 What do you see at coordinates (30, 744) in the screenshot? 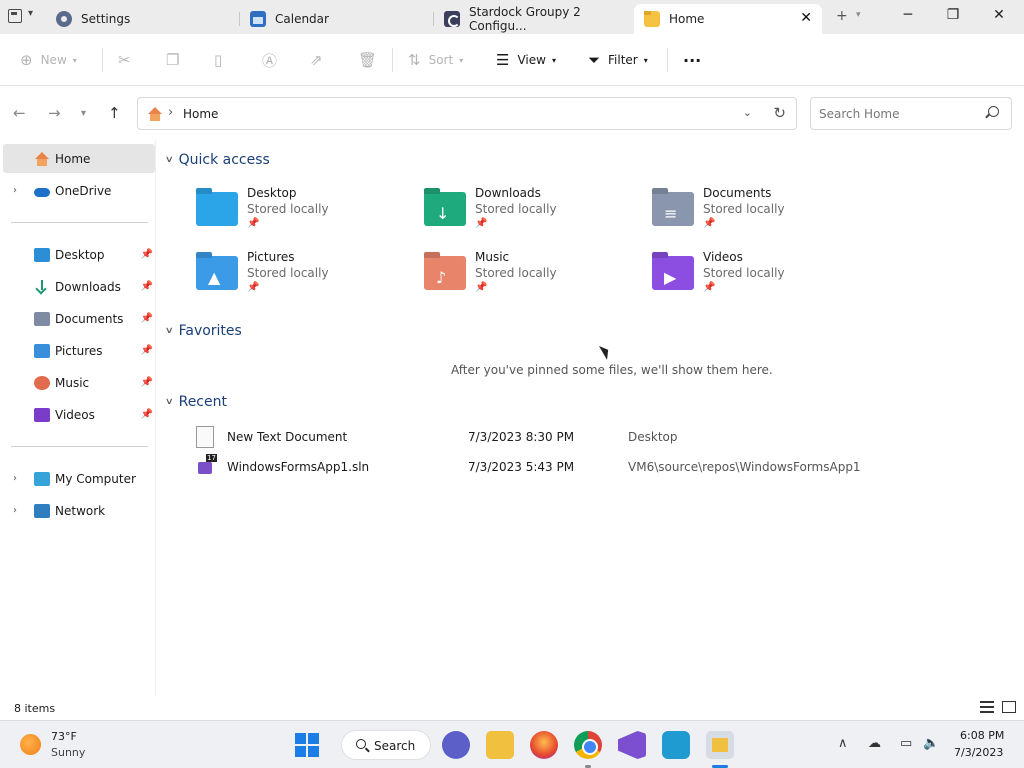
I see `sun-weather-icon` at bounding box center [30, 744].